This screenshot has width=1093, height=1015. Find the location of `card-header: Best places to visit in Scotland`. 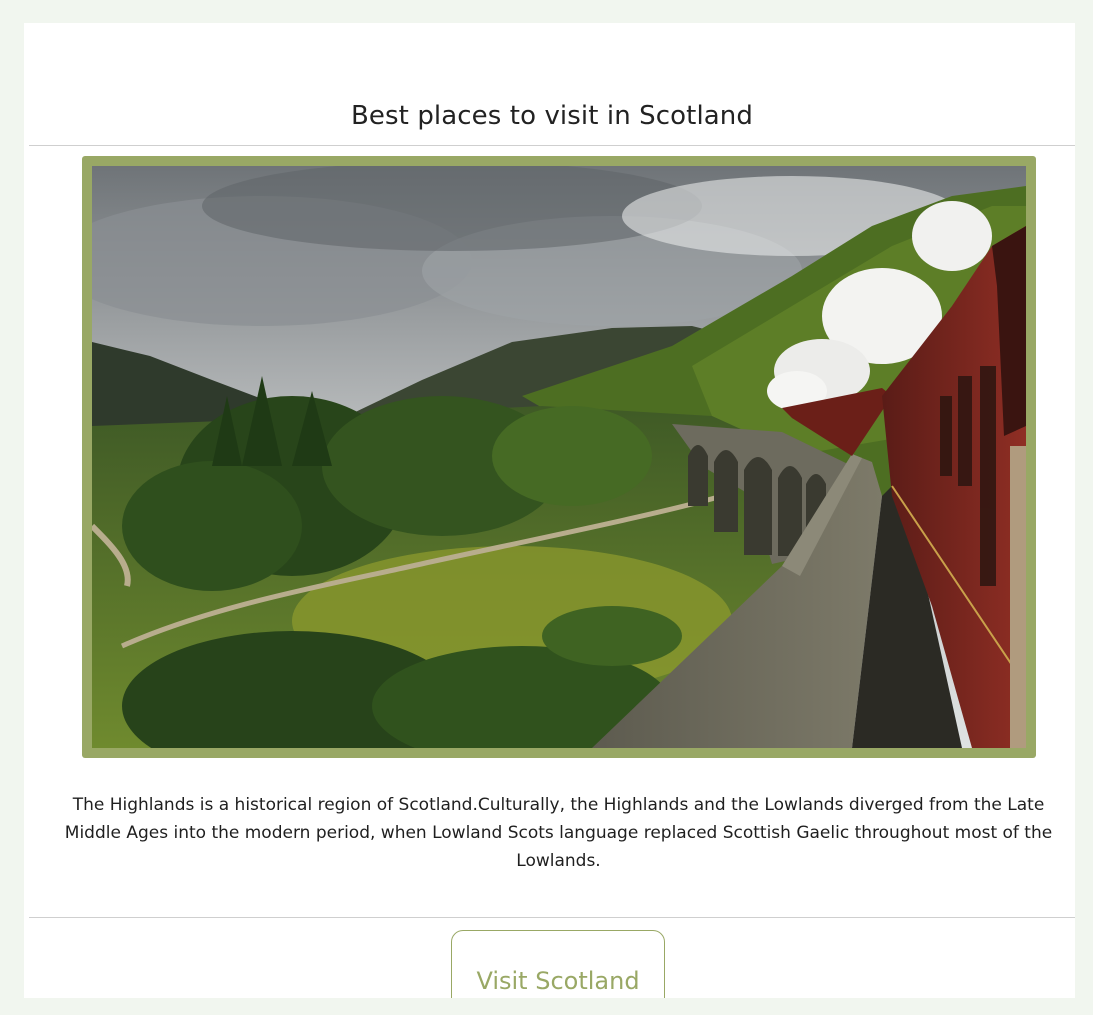

card-header: Best places to visit in Scotland is located at coordinates (552, 84).